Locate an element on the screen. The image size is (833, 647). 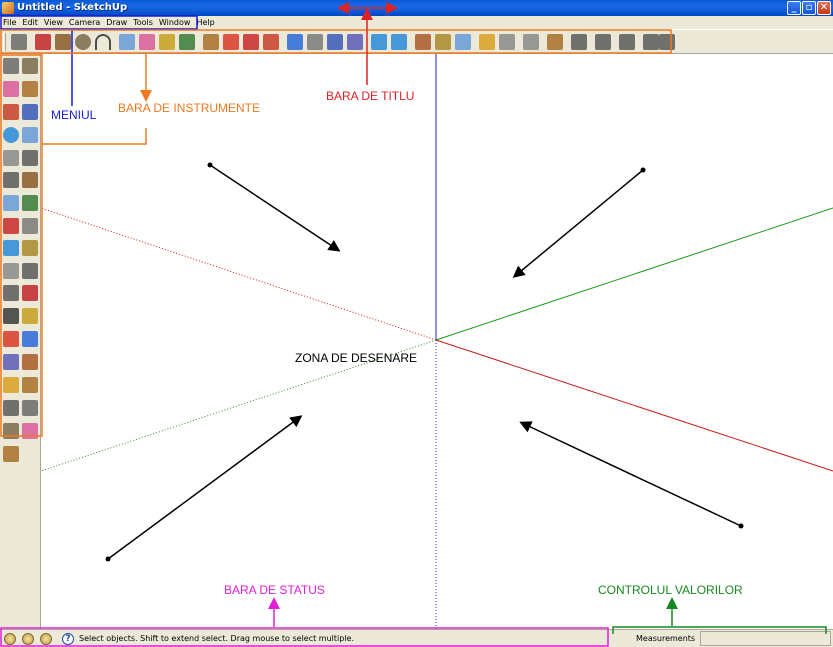
drawing-area-annotation-label: ZONA DE DESENARE is located at coordinates (356, 358).